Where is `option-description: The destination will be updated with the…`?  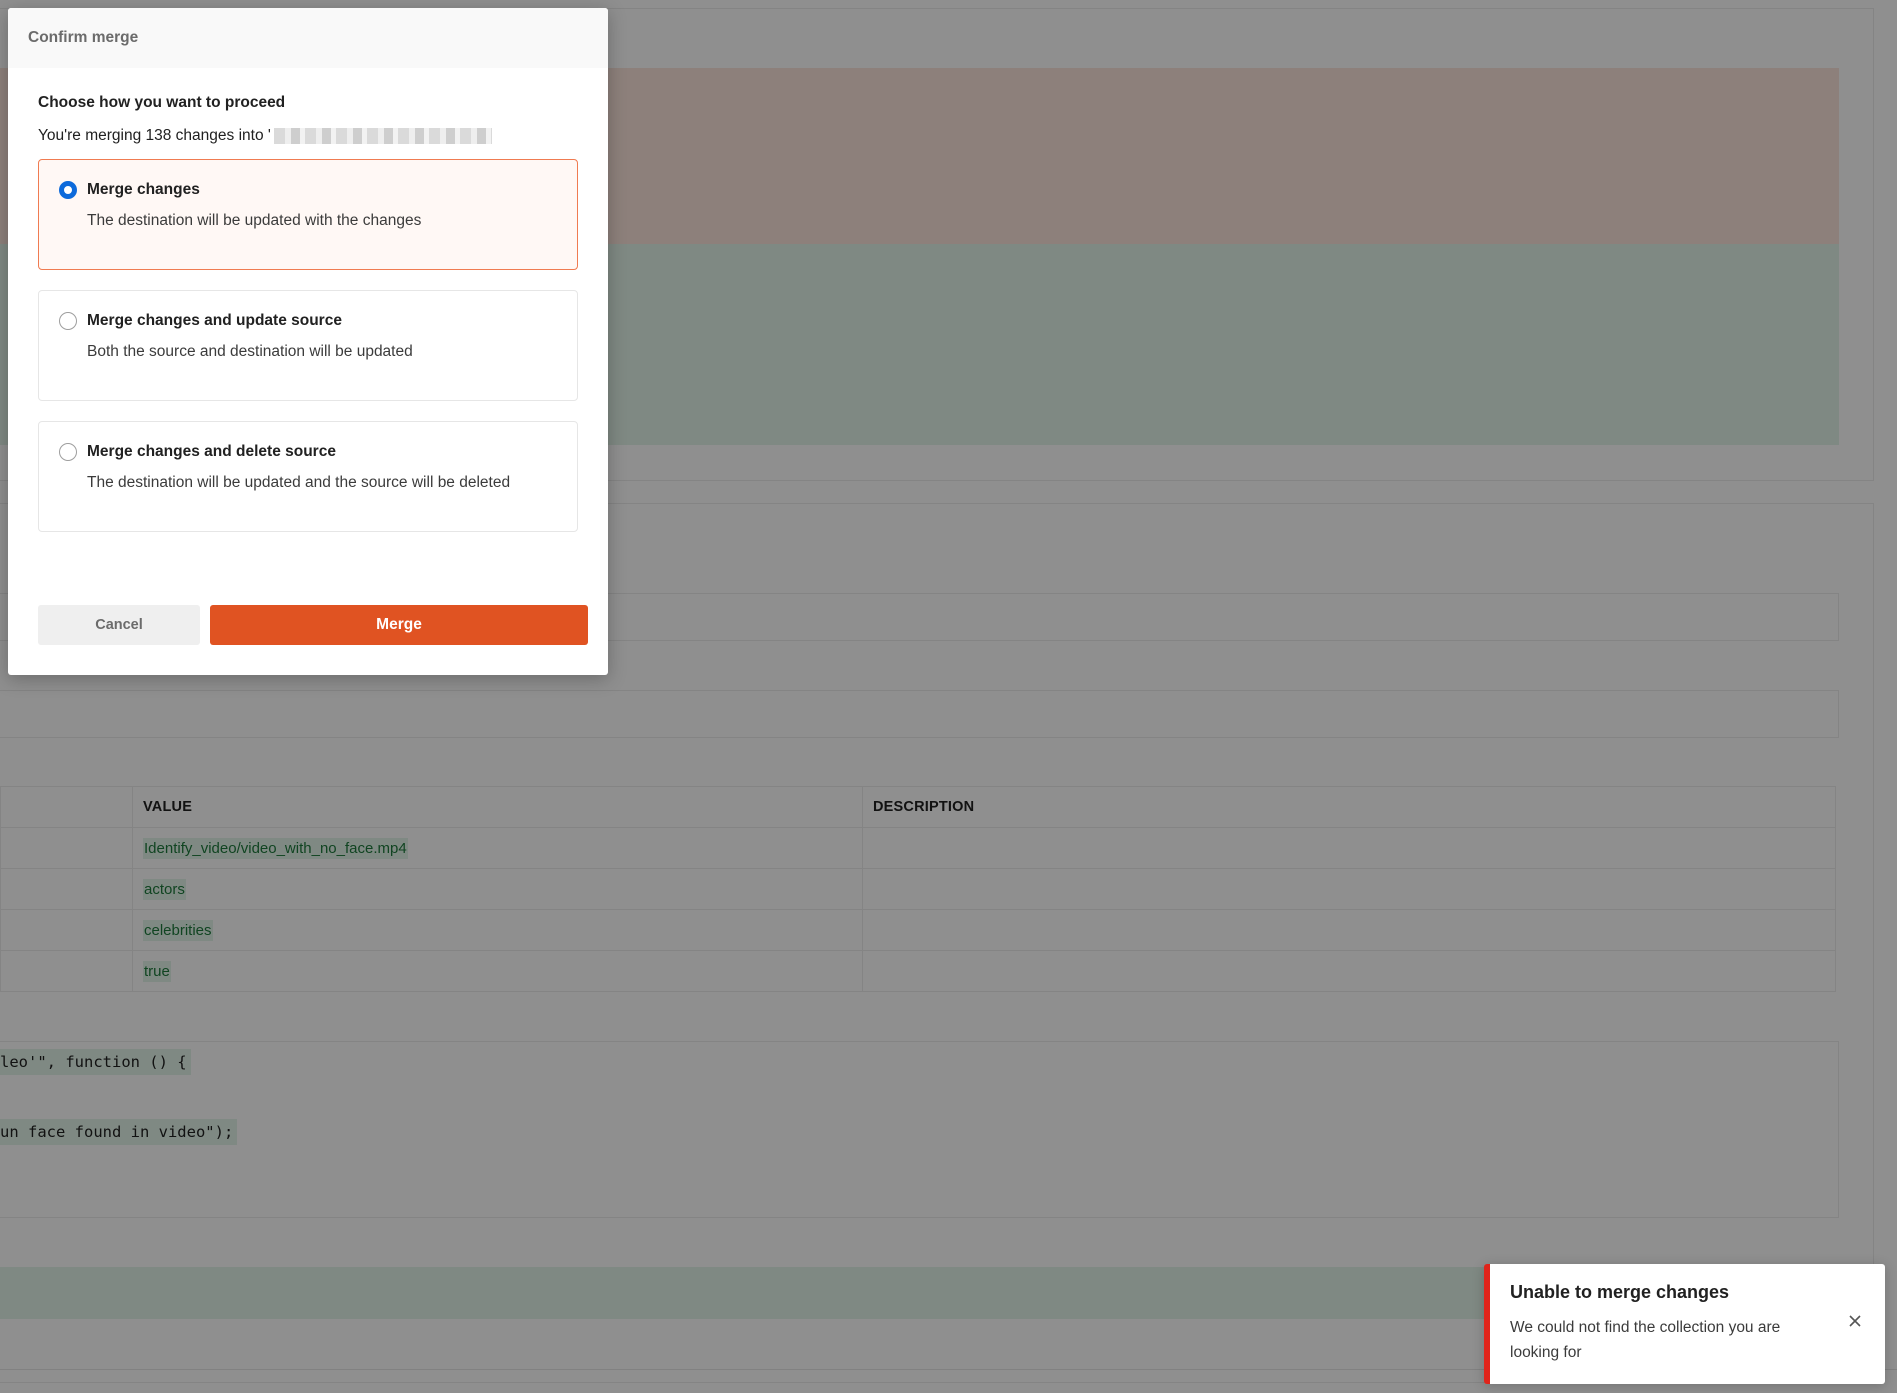 option-description: The destination will be updated with the… is located at coordinates (254, 220).